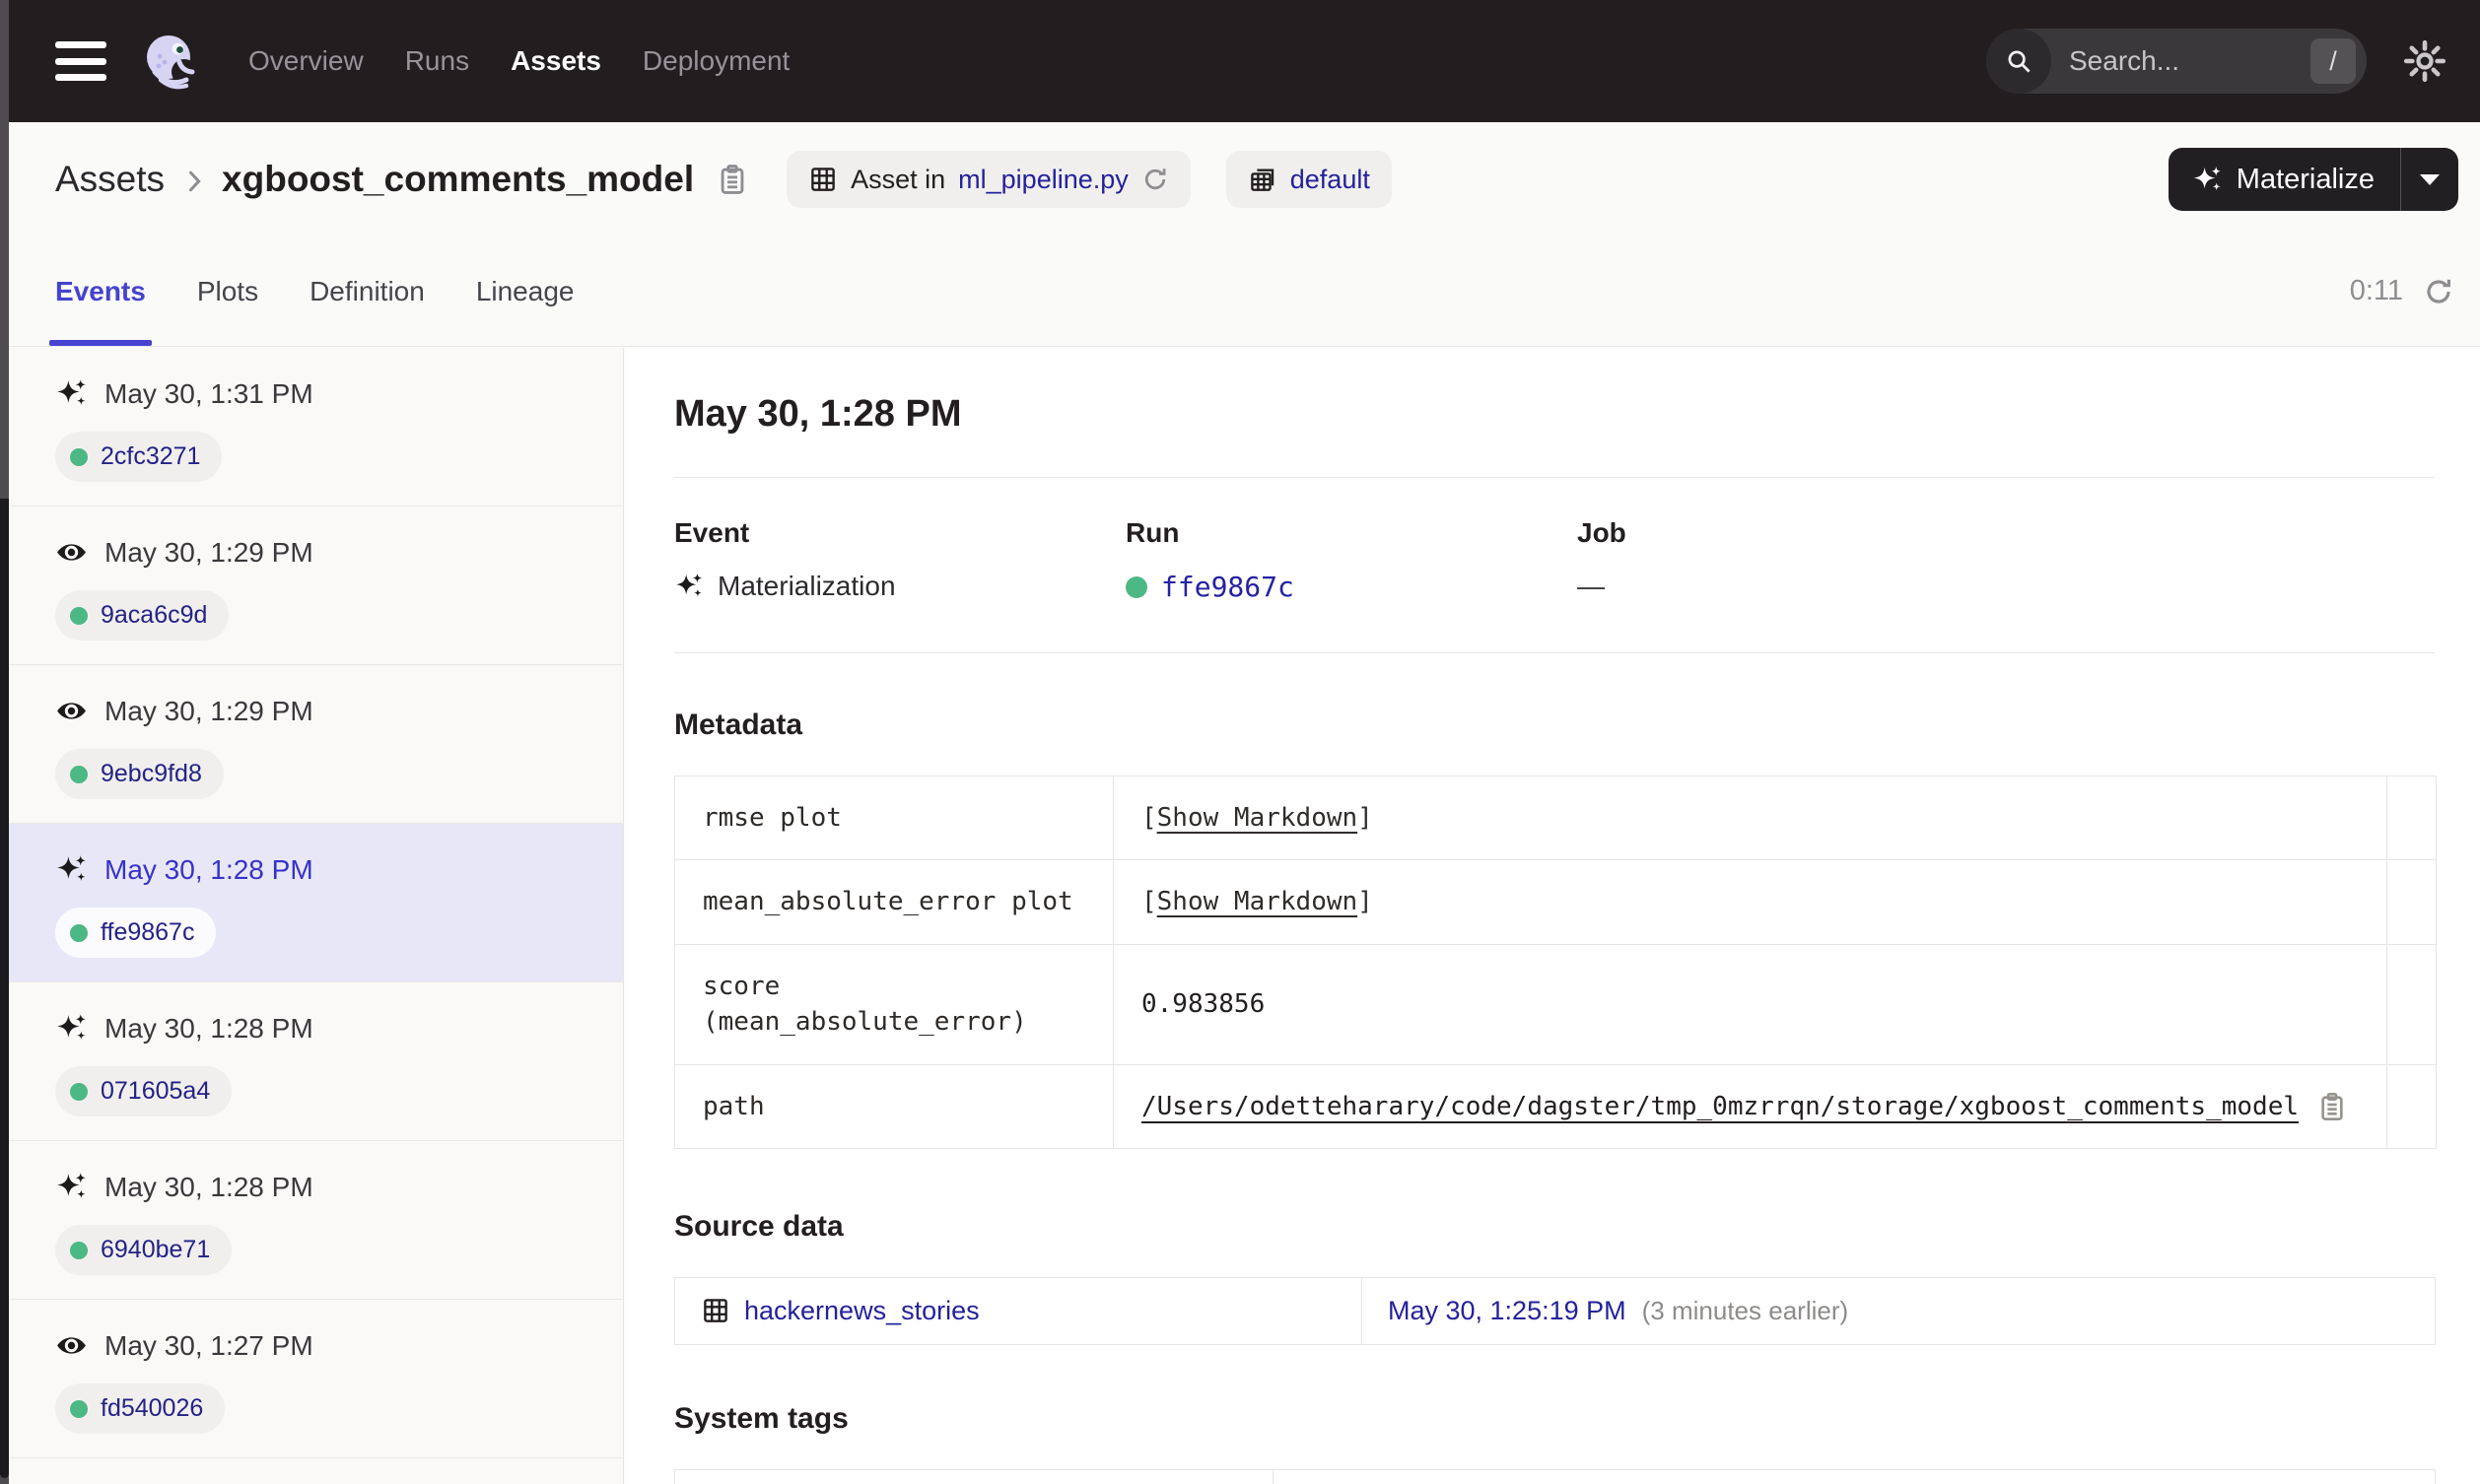 The width and height of the screenshot is (2480, 1484). I want to click on metadata-value: 0.983856, so click(1750, 1004).